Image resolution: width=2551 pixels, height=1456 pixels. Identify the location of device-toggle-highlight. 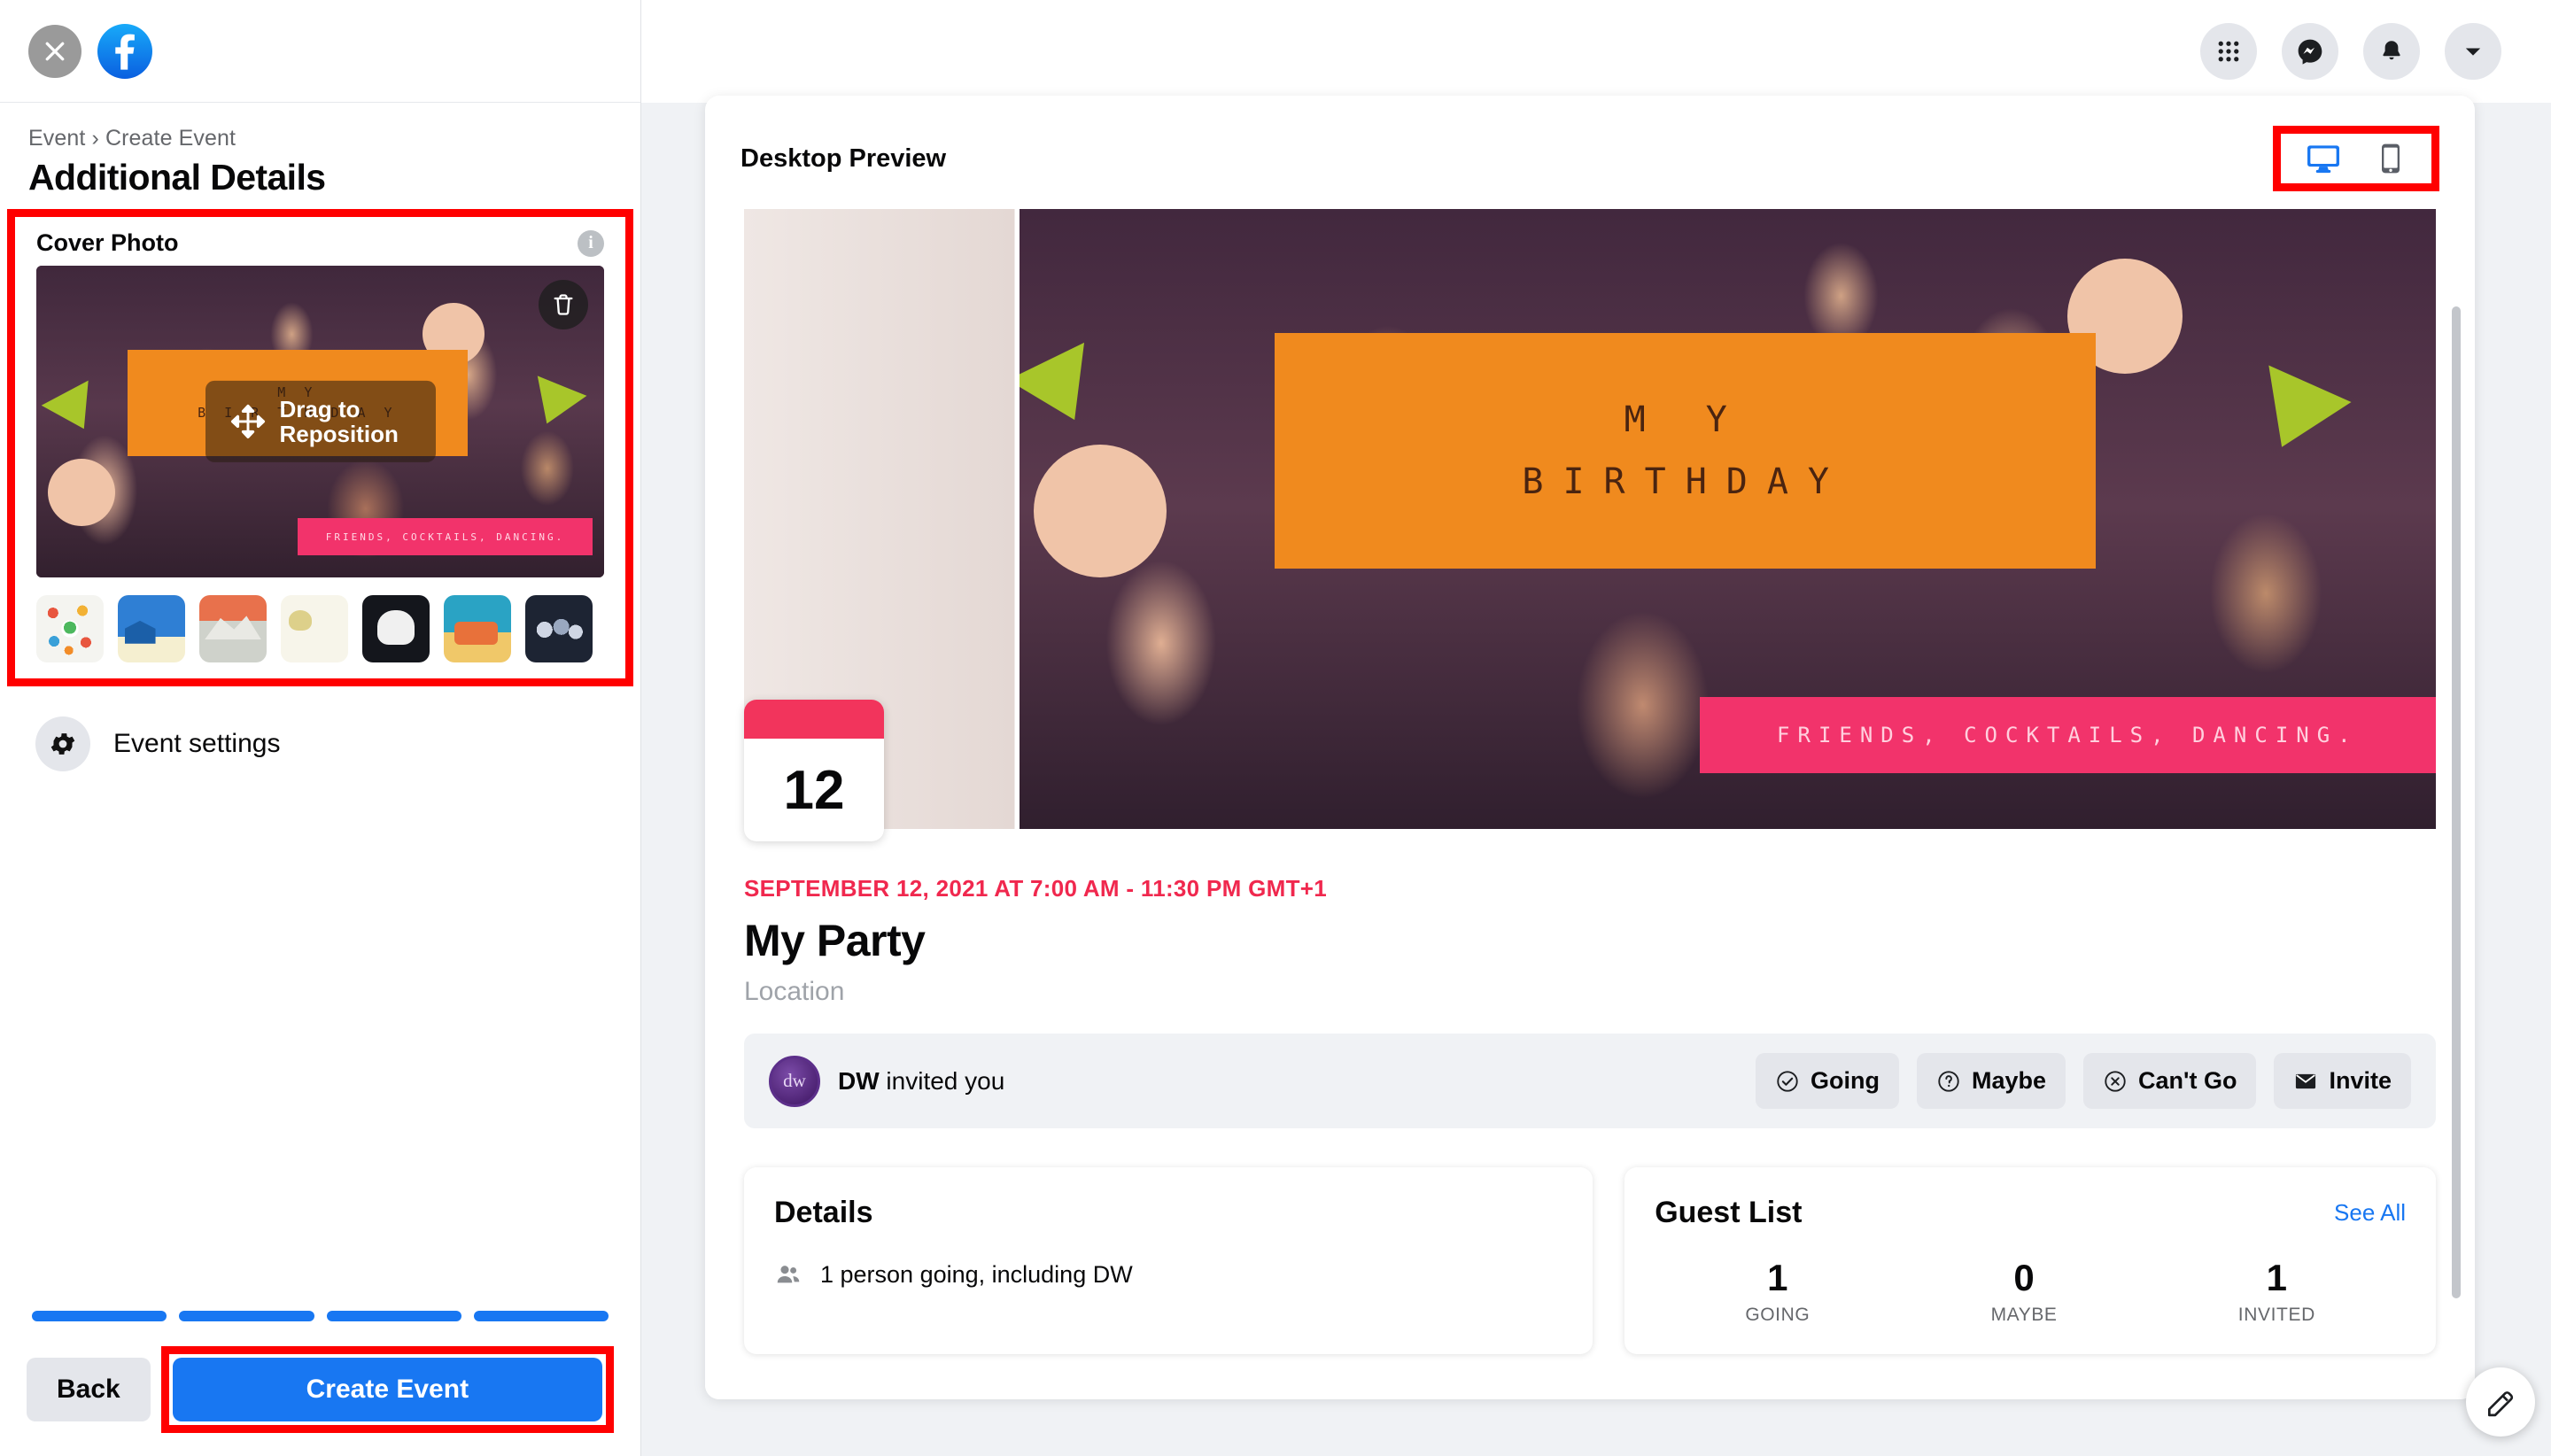
(2356, 158).